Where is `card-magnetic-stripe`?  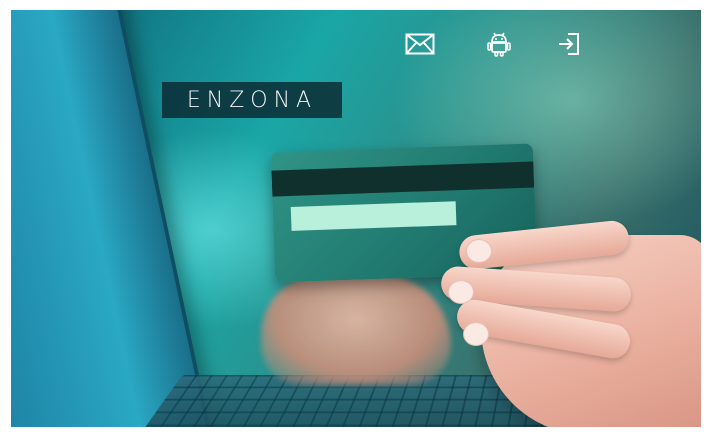 card-magnetic-stripe is located at coordinates (402, 178).